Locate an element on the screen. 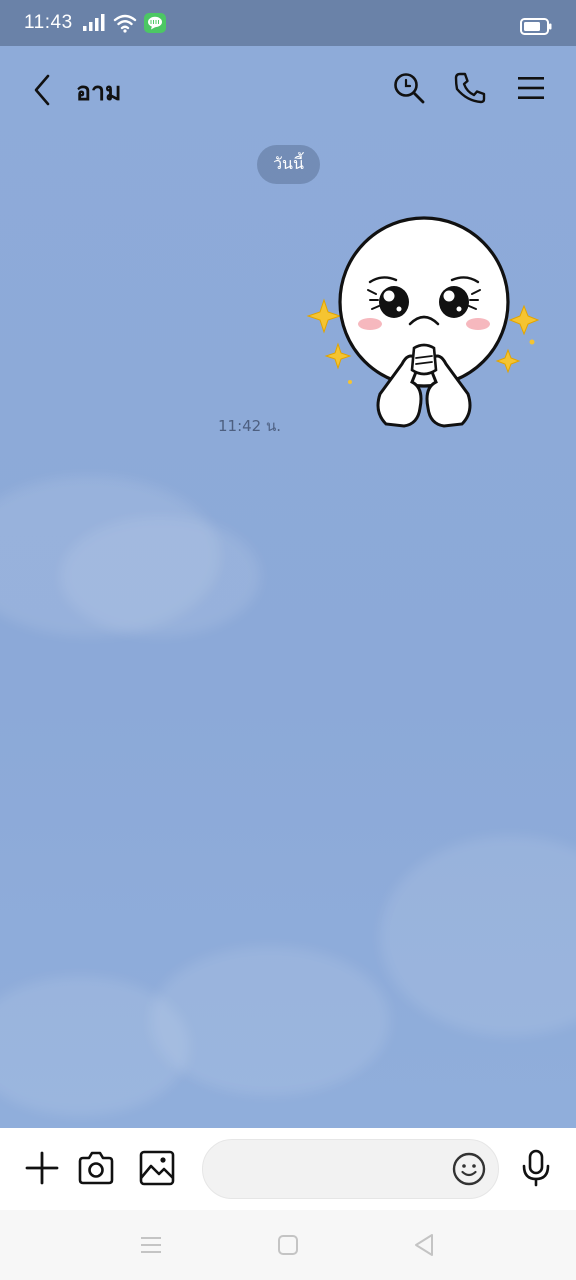 The image size is (576, 1280). moon-pleading-sticker is located at coordinates (423, 322).